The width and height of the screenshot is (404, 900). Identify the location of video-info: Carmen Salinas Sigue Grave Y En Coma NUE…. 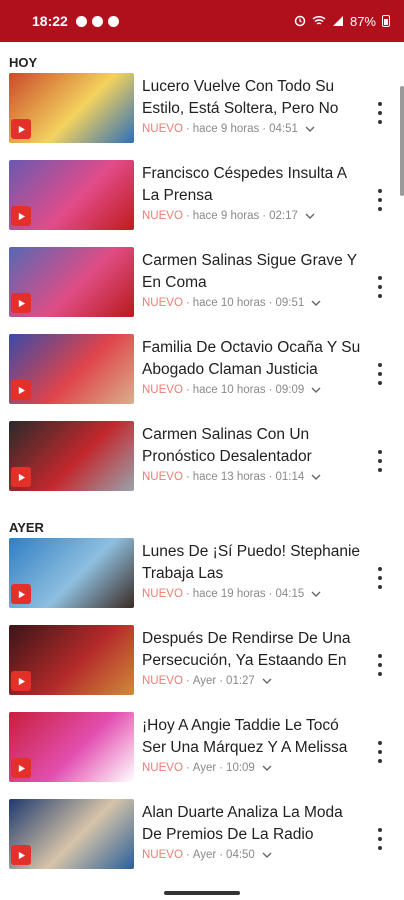
(253, 277).